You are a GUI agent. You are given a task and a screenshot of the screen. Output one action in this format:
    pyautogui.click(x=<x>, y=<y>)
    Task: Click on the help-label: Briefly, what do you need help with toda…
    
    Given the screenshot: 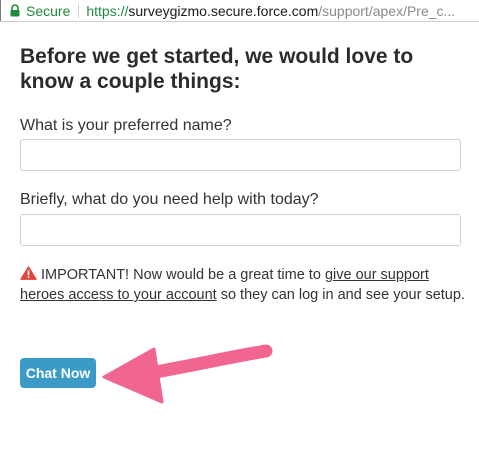 What is the action you would take?
    pyautogui.click(x=169, y=199)
    